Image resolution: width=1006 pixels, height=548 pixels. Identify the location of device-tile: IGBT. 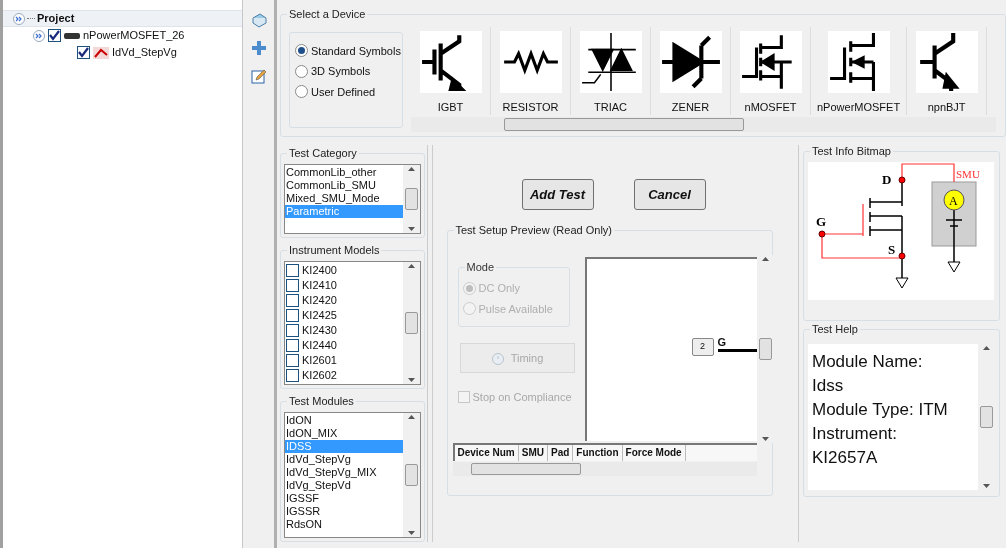
(451, 71).